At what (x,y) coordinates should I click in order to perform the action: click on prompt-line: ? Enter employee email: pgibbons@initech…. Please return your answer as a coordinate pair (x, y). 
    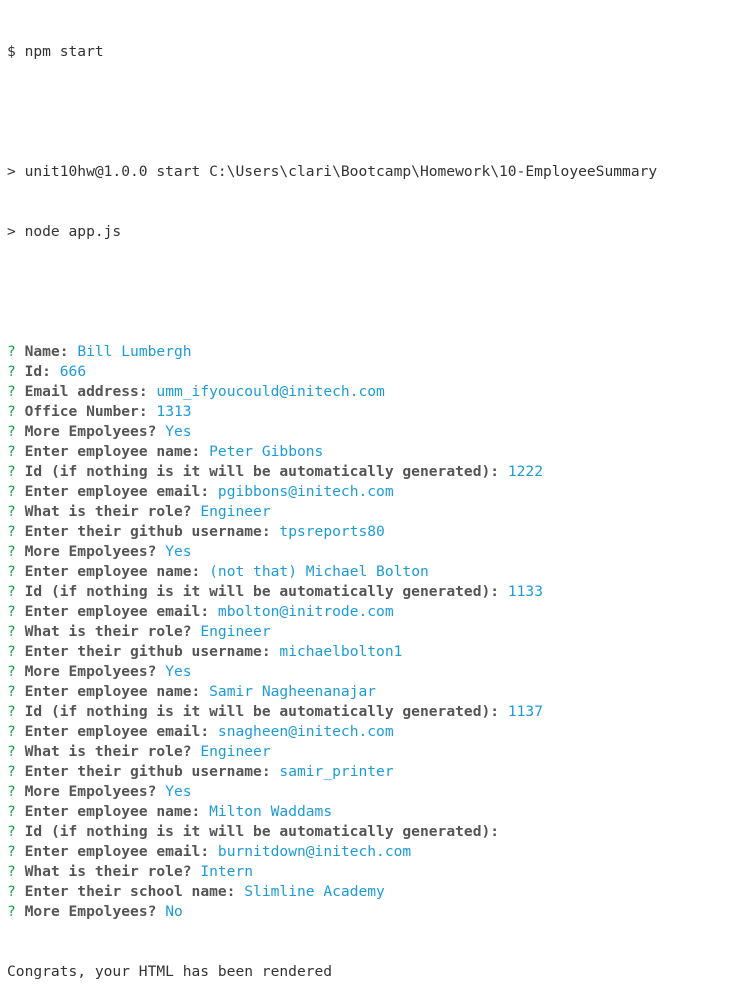
    Looking at the image, I should click on (332, 492).